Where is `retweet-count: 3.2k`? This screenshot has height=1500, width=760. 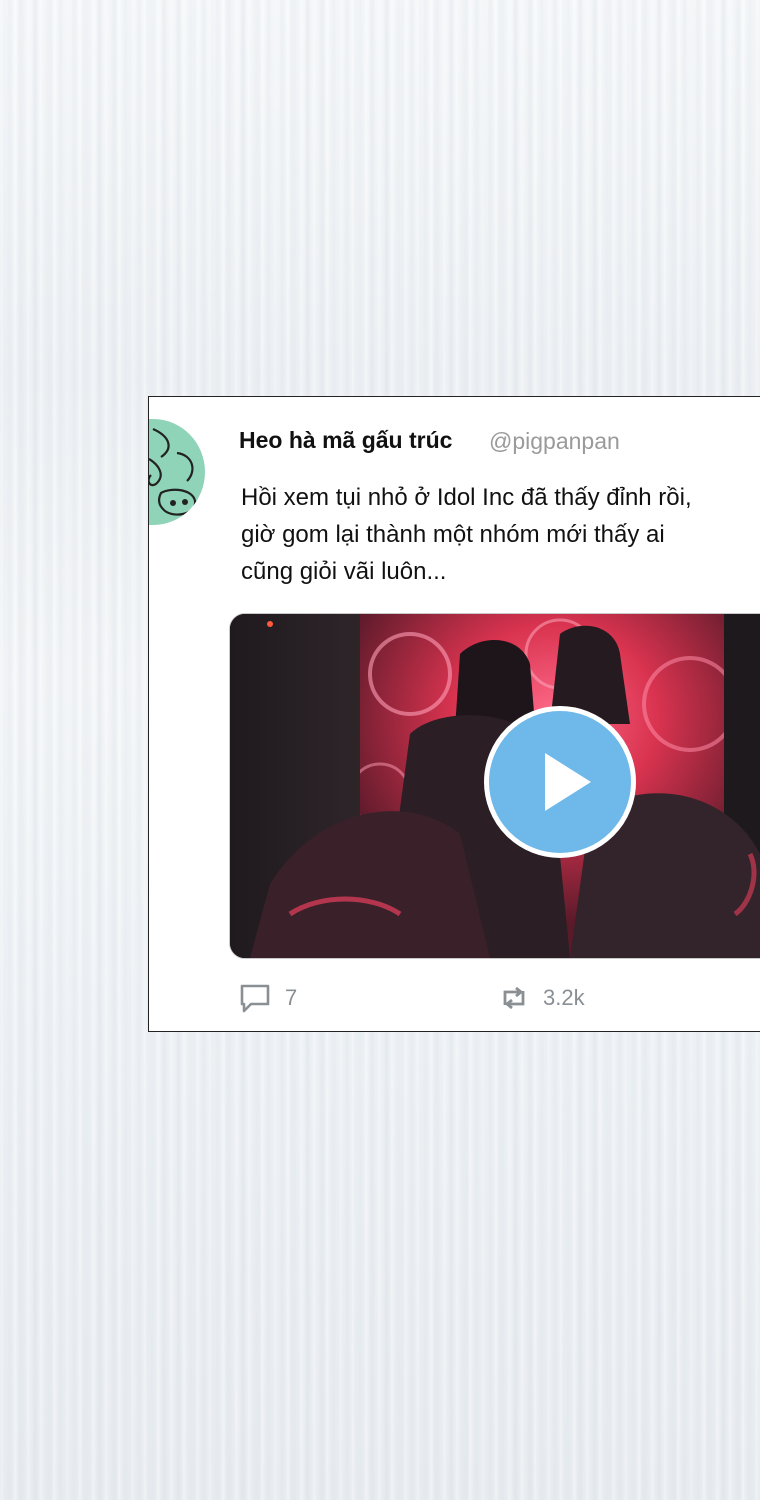 retweet-count: 3.2k is located at coordinates (564, 997).